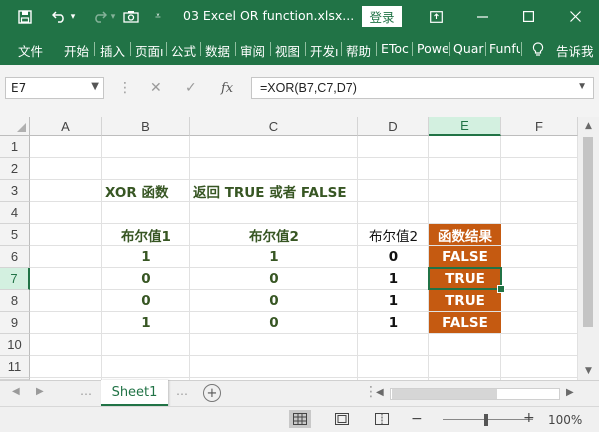 Image resolution: width=599 pixels, height=432 pixels. Describe the element at coordinates (274, 190) in the screenshot. I see `cell-c3: 返回 TRUE 或者 FALSE` at that location.